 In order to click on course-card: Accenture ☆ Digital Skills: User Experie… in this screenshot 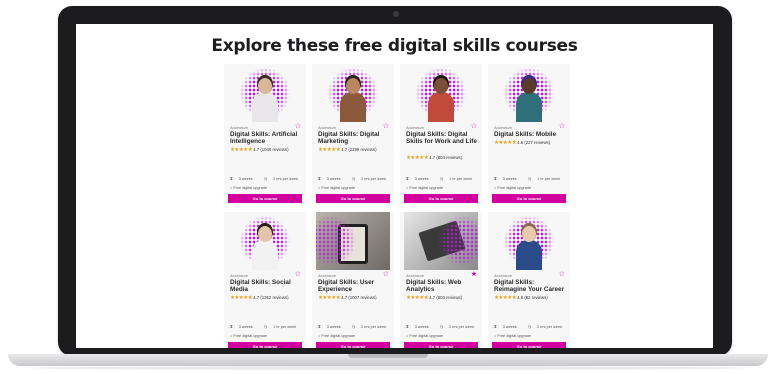, I will do `click(353, 280)`.